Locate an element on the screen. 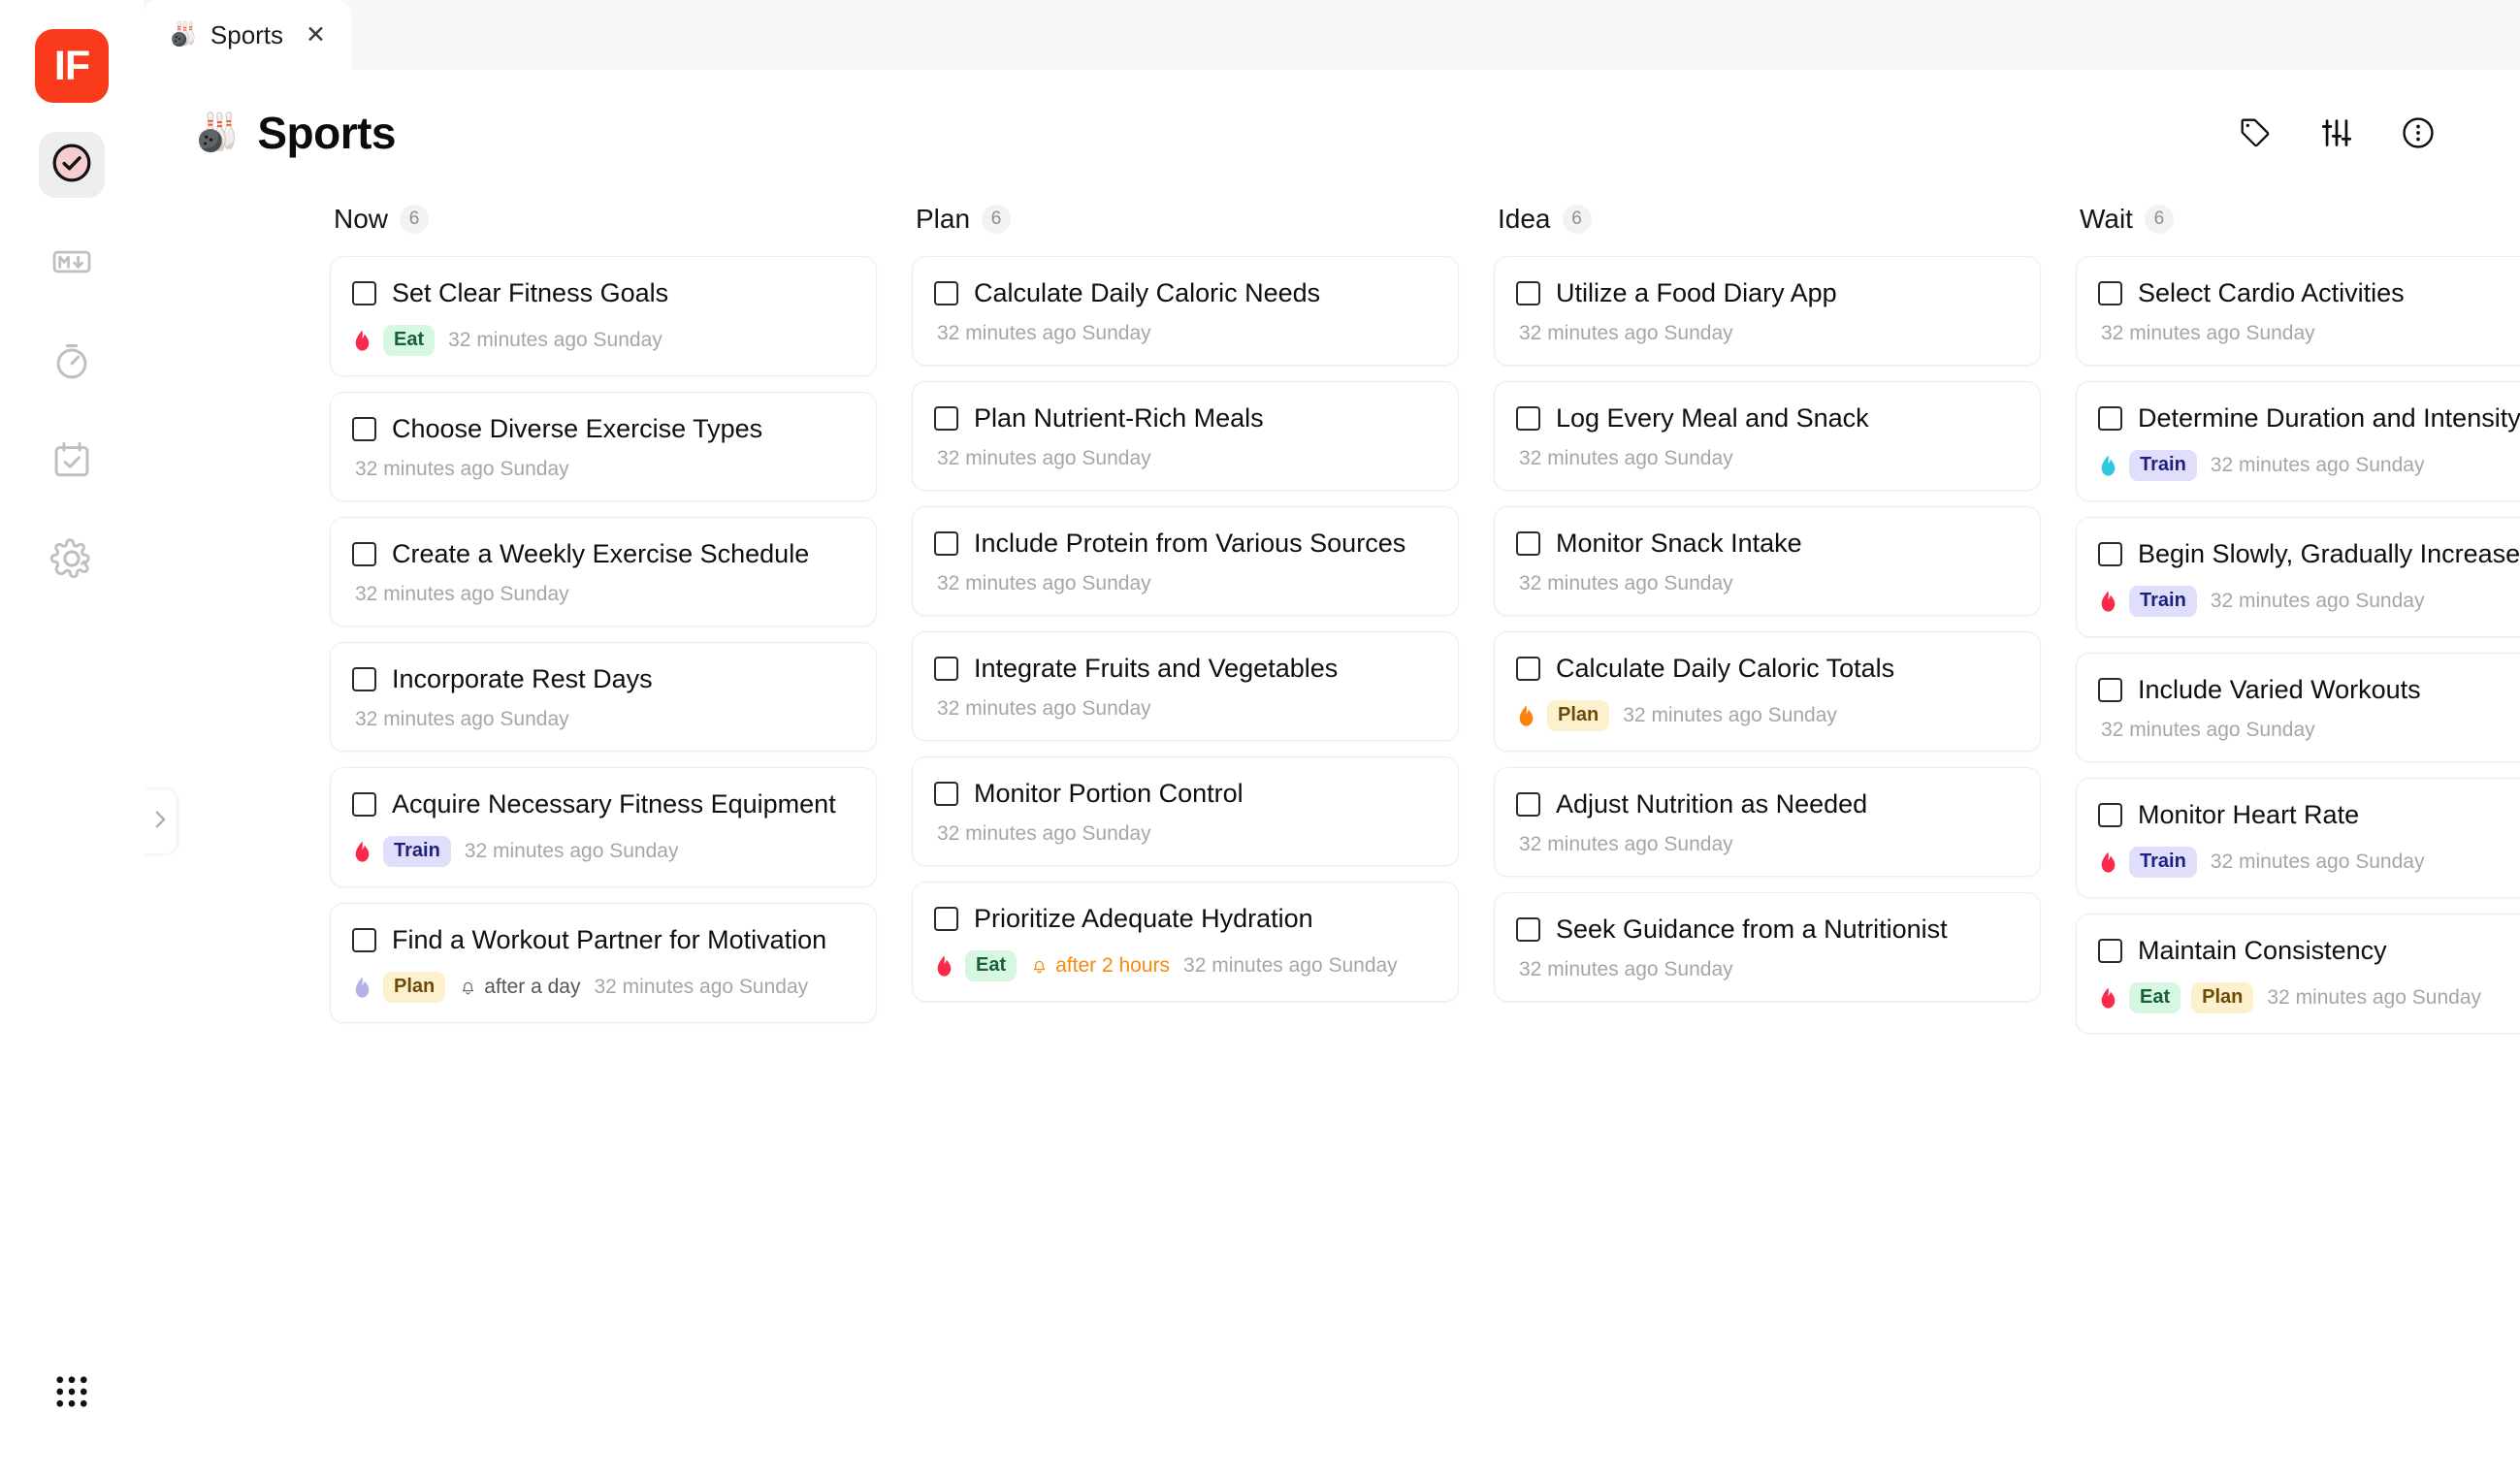  sidebar-item-timer is located at coordinates (72, 363).